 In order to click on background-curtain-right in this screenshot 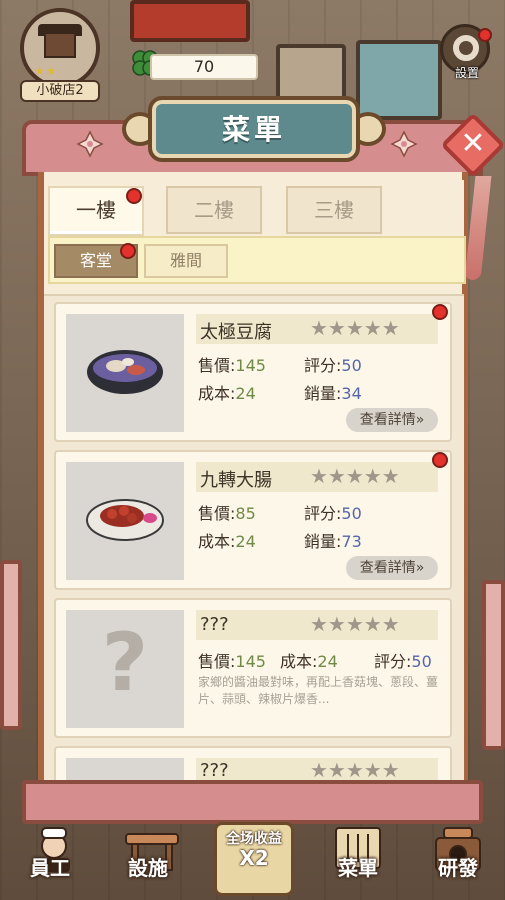, I will do `click(493, 665)`.